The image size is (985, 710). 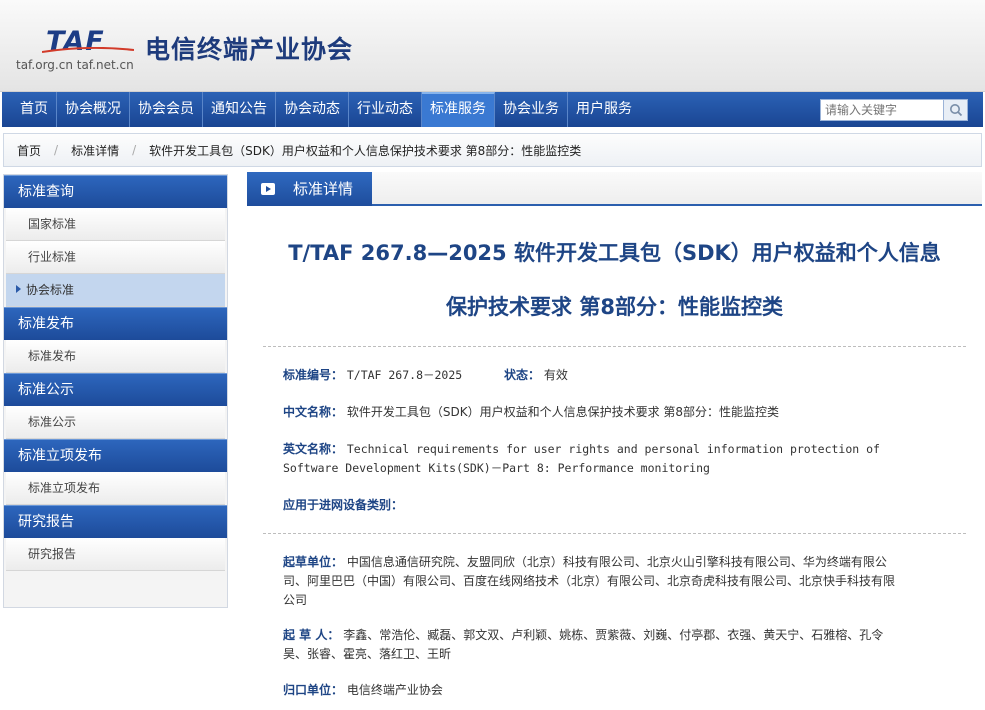 What do you see at coordinates (531, 109) in the screenshot?
I see `nav-item-business: 协会业务` at bounding box center [531, 109].